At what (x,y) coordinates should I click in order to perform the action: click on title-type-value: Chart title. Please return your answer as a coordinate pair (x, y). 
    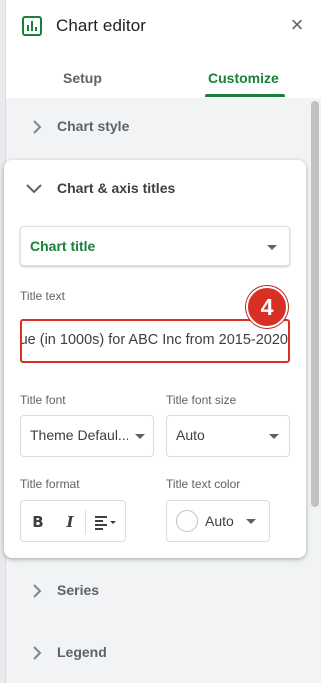
    Looking at the image, I should click on (63, 246).